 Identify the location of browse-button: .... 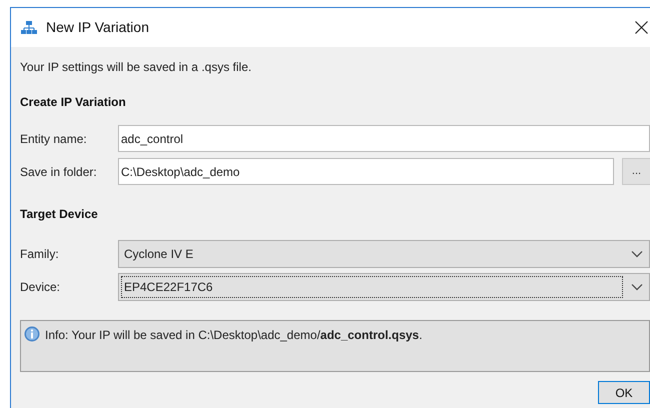
(636, 171).